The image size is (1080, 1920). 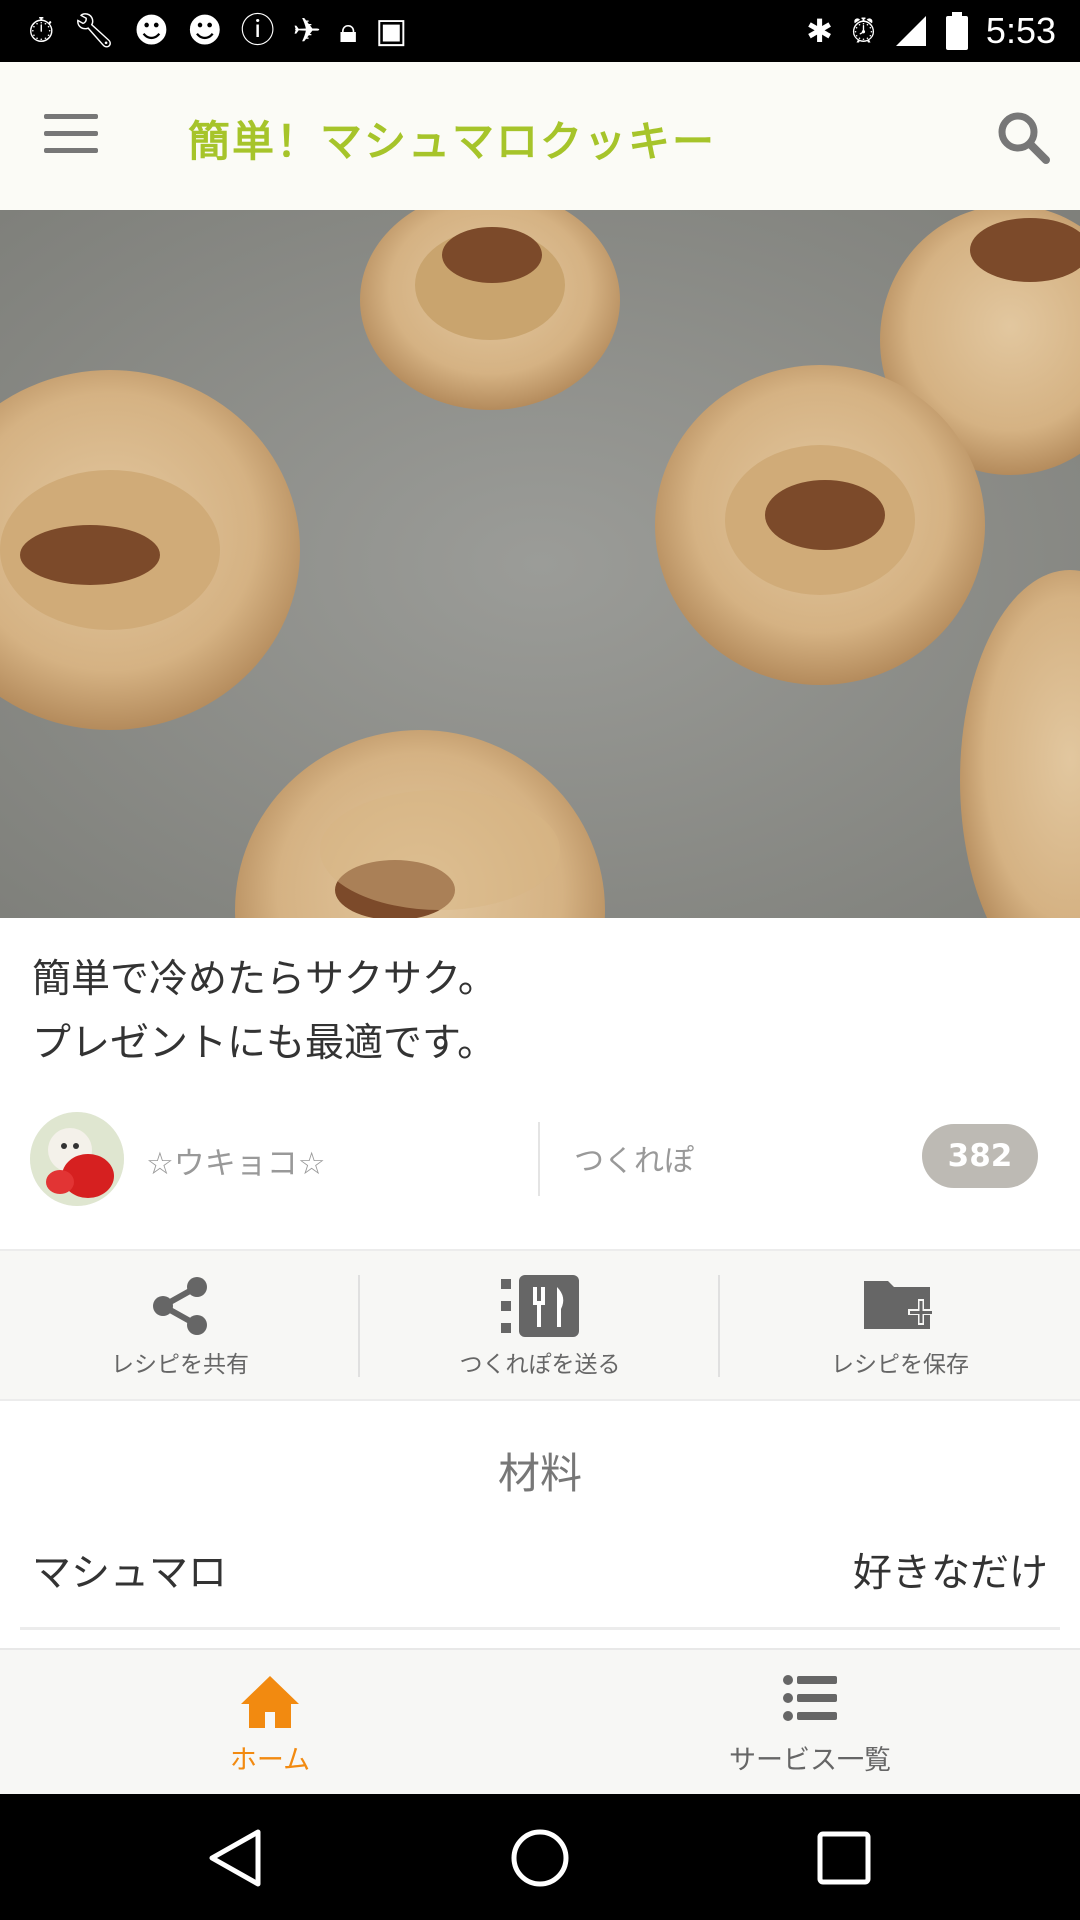 What do you see at coordinates (270, 1760) in the screenshot?
I see `tab-label: ホーム` at bounding box center [270, 1760].